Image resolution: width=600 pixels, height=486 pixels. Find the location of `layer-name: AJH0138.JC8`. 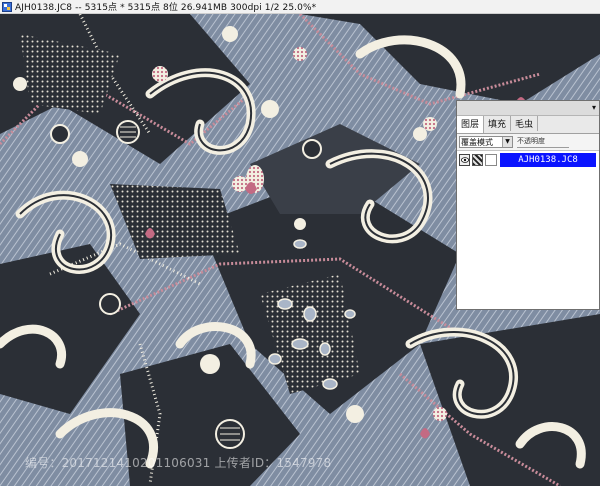

layer-name: AJH0138.JC8 is located at coordinates (548, 160).